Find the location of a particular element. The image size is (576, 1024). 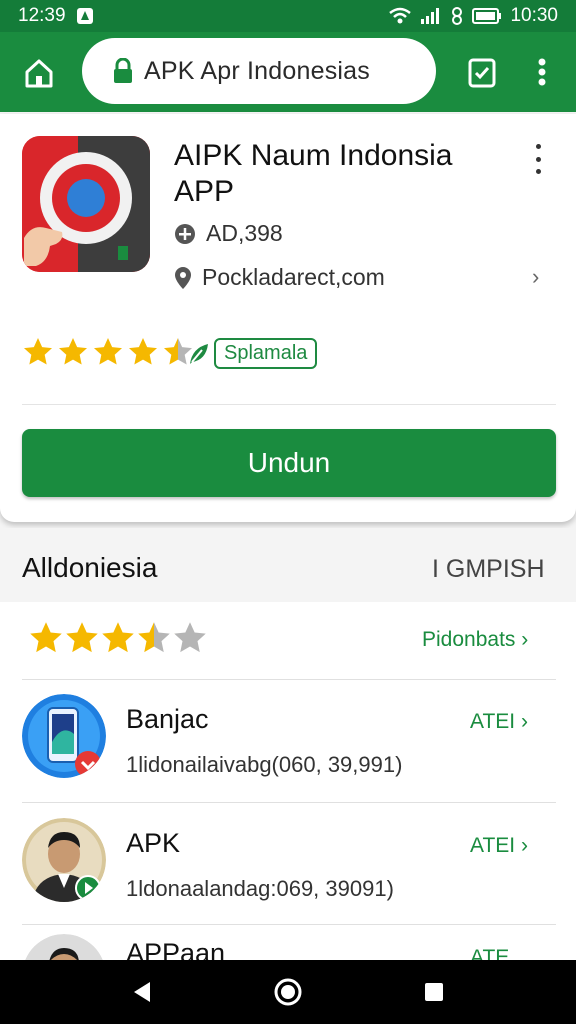

app-title-line-2: APP is located at coordinates (204, 191).